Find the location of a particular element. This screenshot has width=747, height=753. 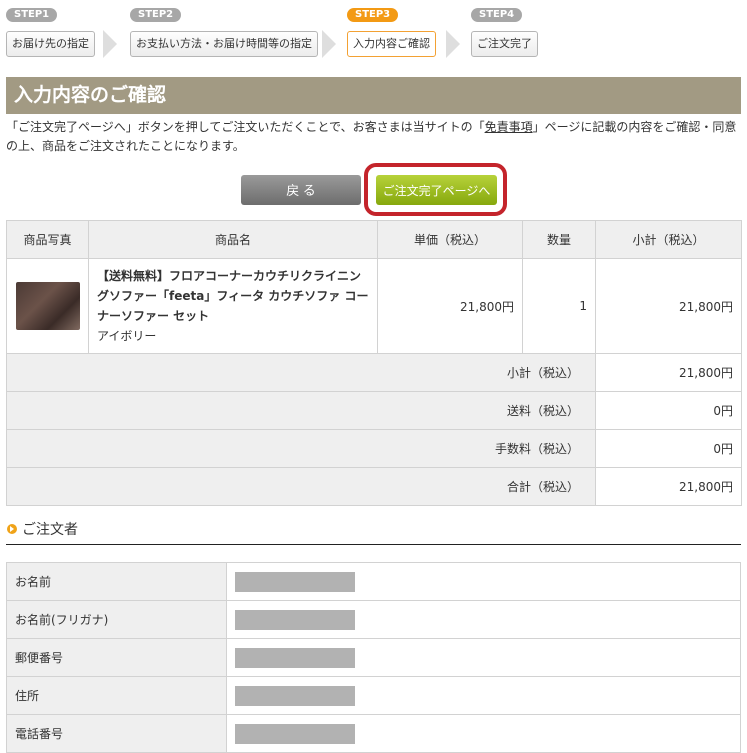

product-photo-cell is located at coordinates (47, 306).